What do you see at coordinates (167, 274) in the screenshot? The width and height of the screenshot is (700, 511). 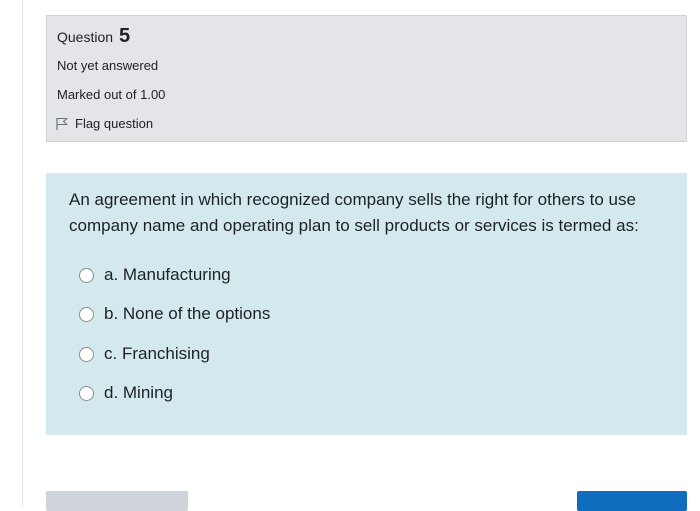 I see `answer-label-a: a. Manufacturing` at bounding box center [167, 274].